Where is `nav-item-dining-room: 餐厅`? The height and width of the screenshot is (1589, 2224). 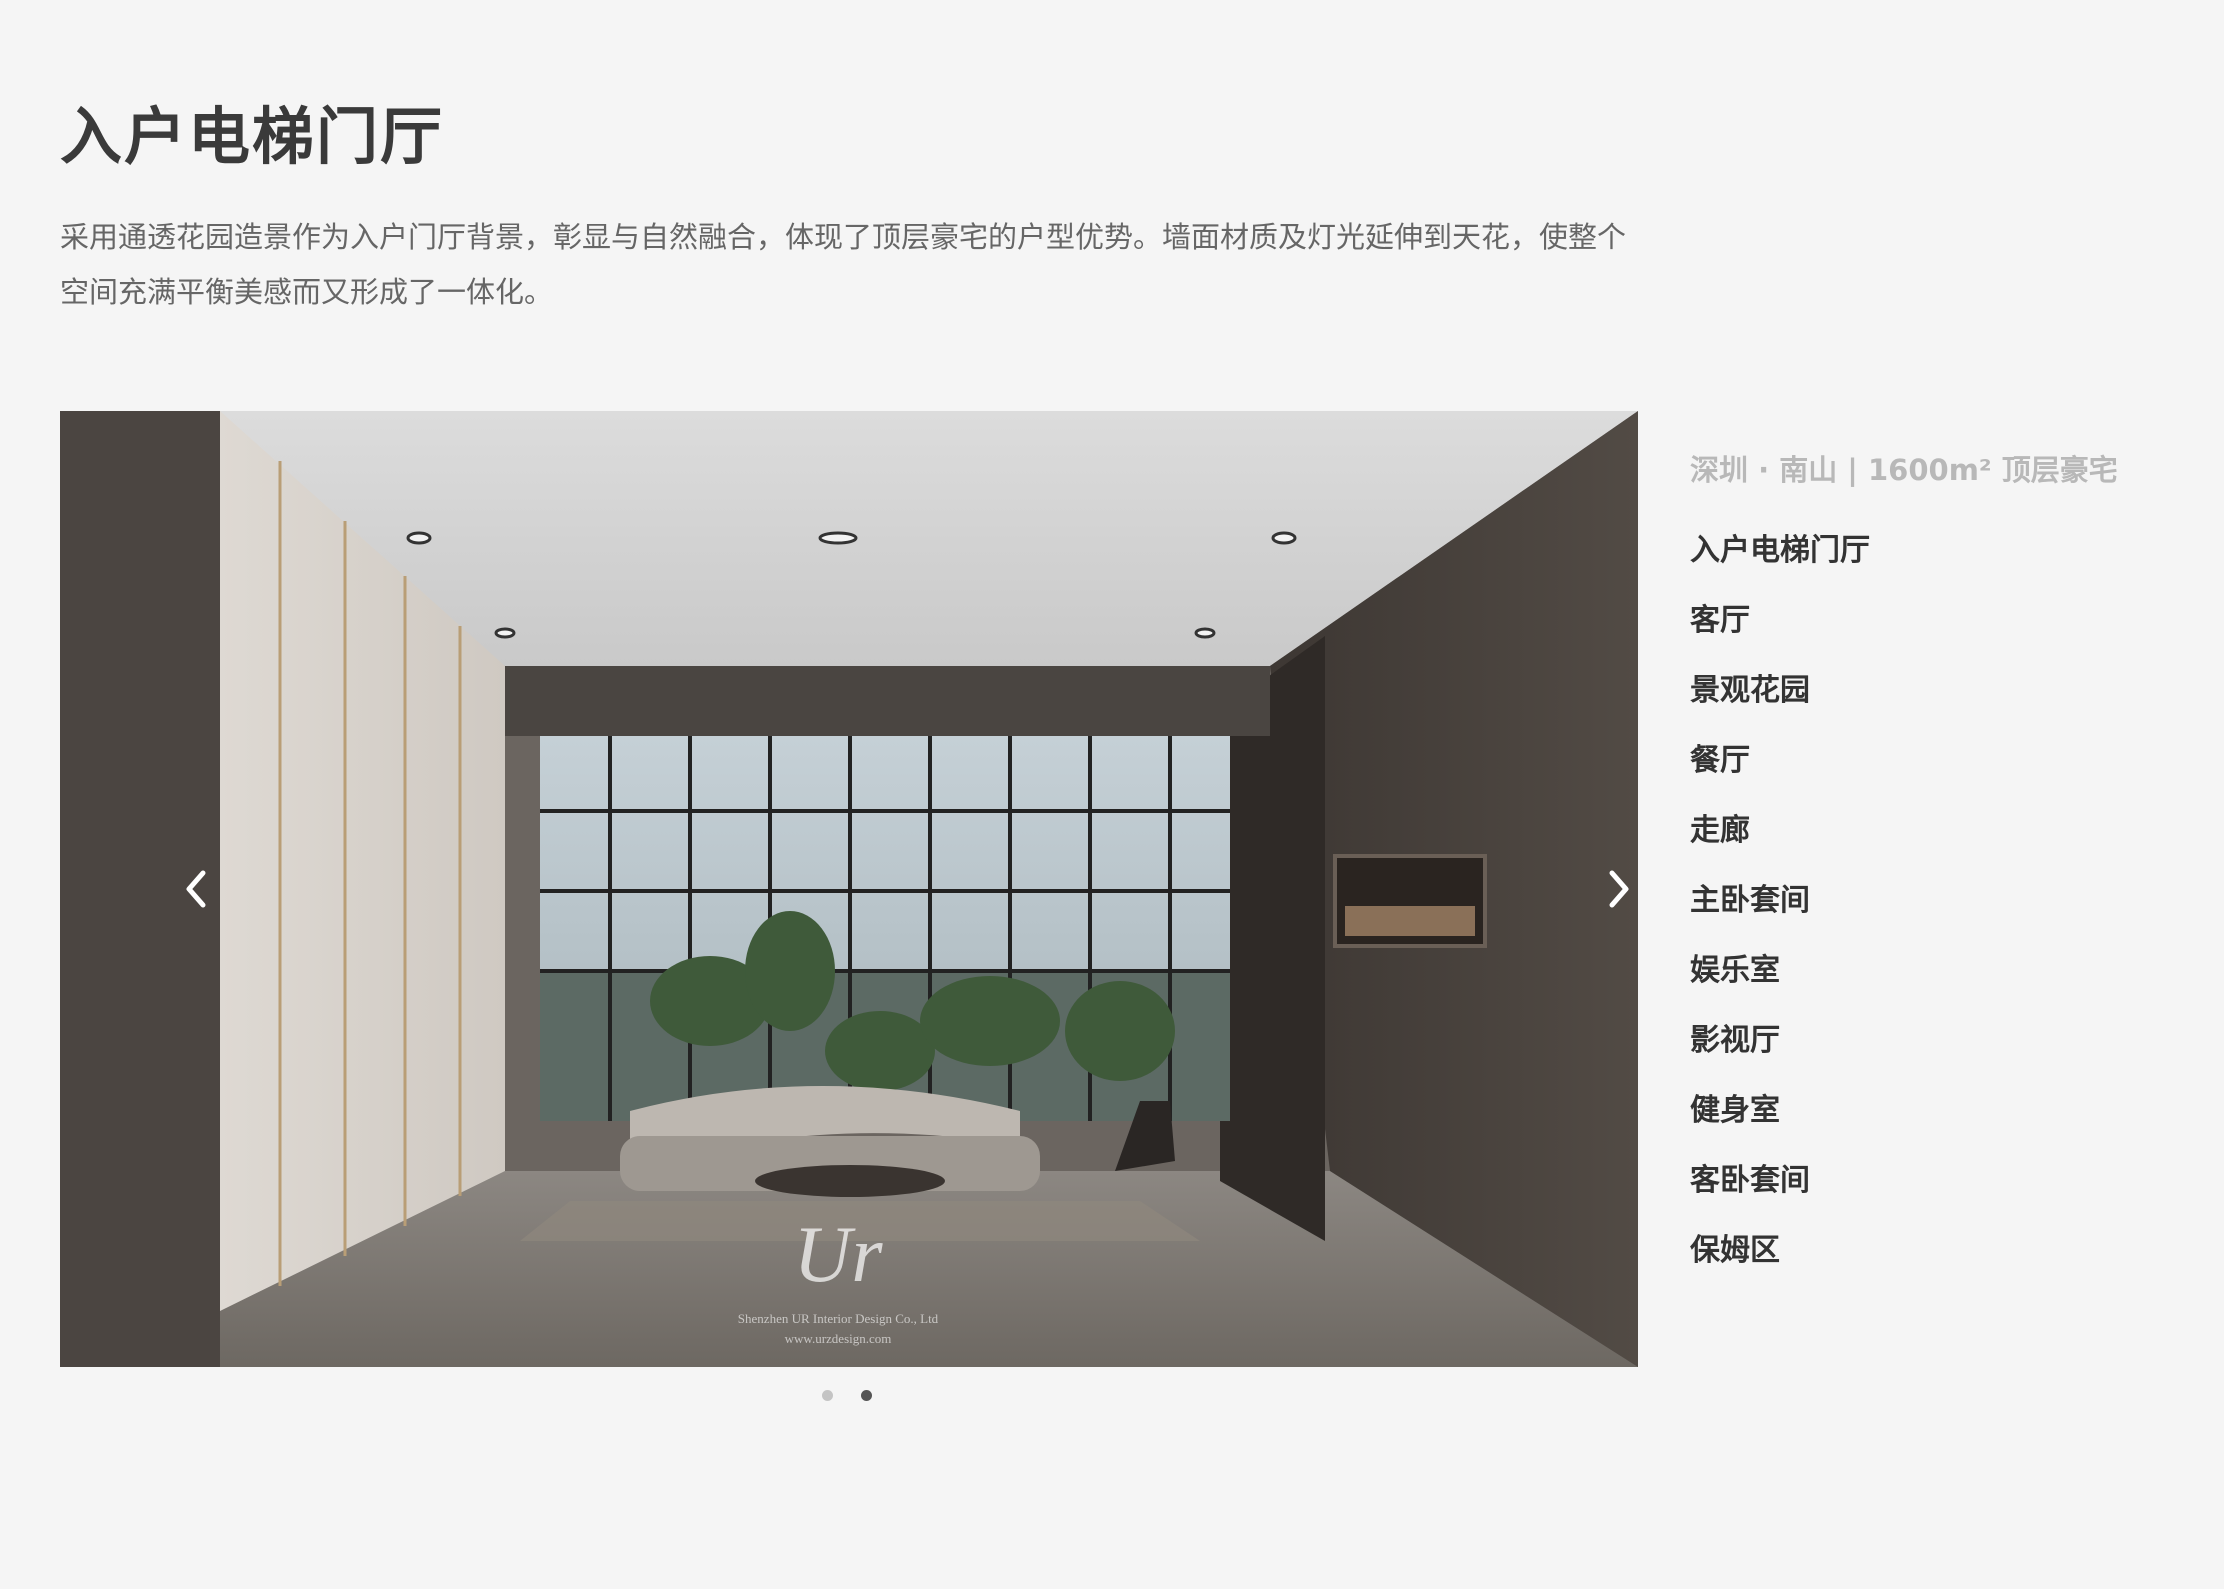
nav-item-dining-room: 餐厅 is located at coordinates (1940, 761).